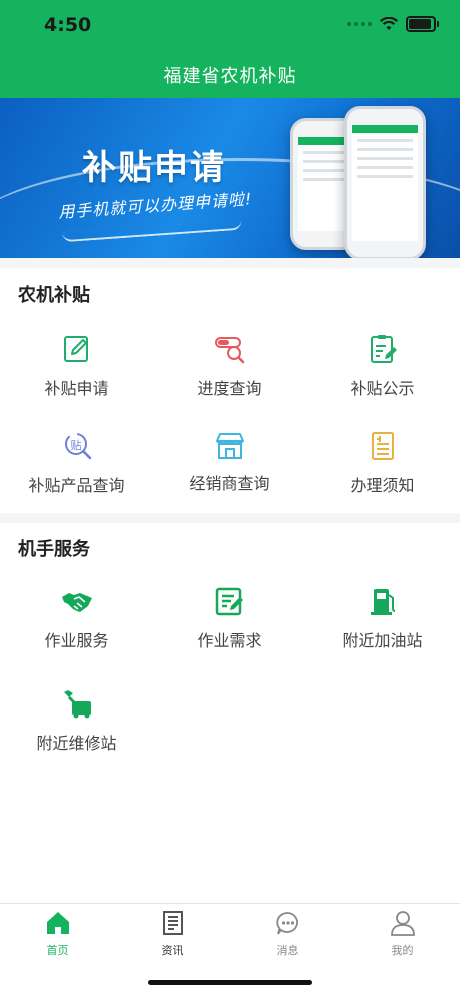 The image size is (460, 997). What do you see at coordinates (76, 378) in the screenshot?
I see `grid-item-subsidy-apply: 补贴申请` at bounding box center [76, 378].